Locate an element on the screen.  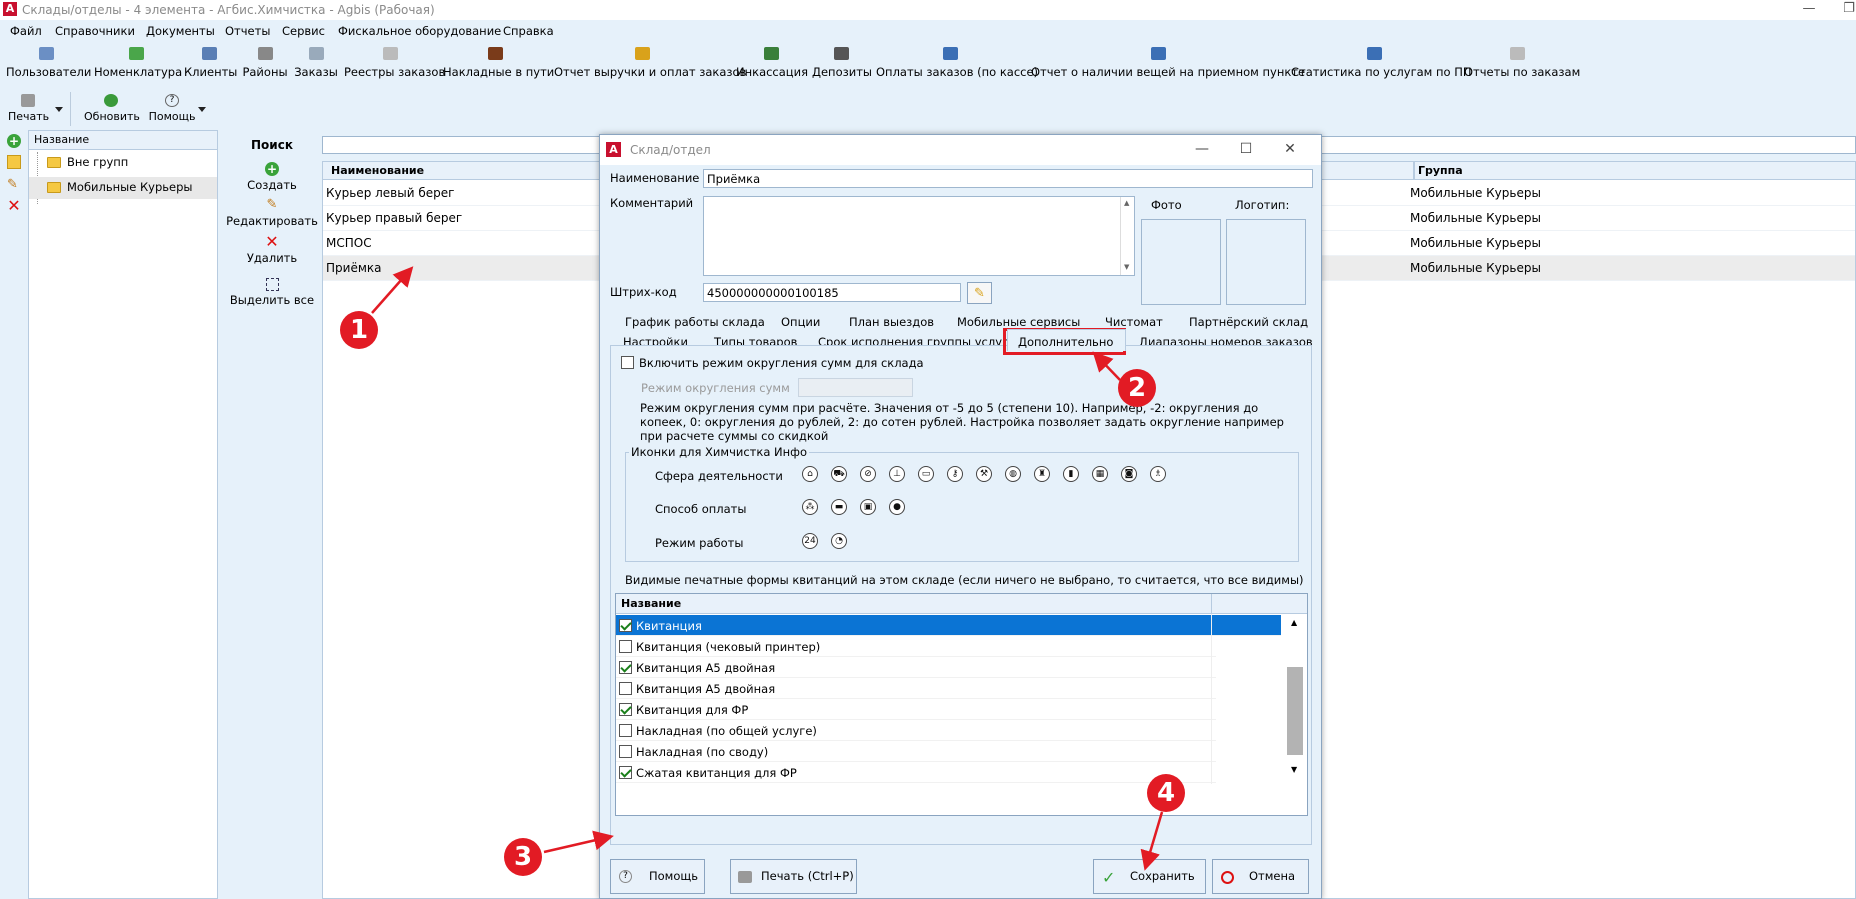
close-icon: ✕ is located at coordinates (1290, 149).